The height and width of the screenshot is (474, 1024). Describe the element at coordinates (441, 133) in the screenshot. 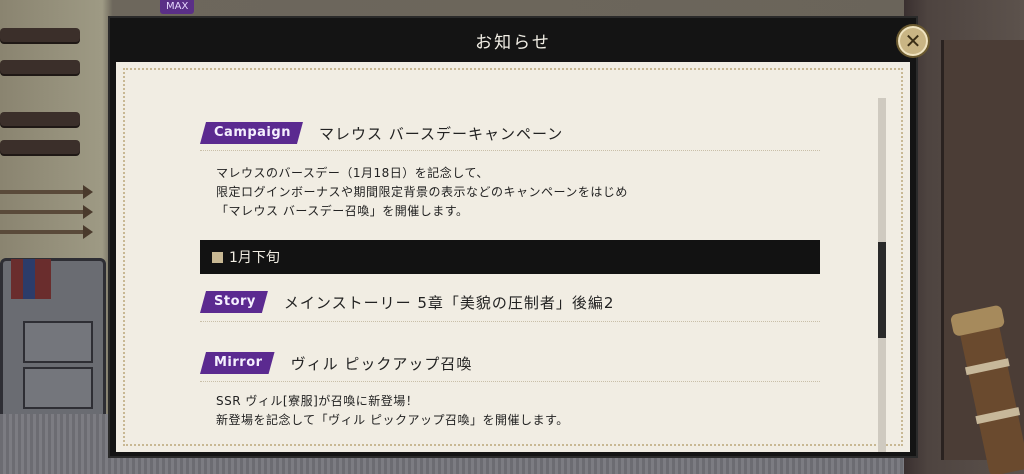

I see `entry-title: マレウス バースデーキャンペーン` at that location.